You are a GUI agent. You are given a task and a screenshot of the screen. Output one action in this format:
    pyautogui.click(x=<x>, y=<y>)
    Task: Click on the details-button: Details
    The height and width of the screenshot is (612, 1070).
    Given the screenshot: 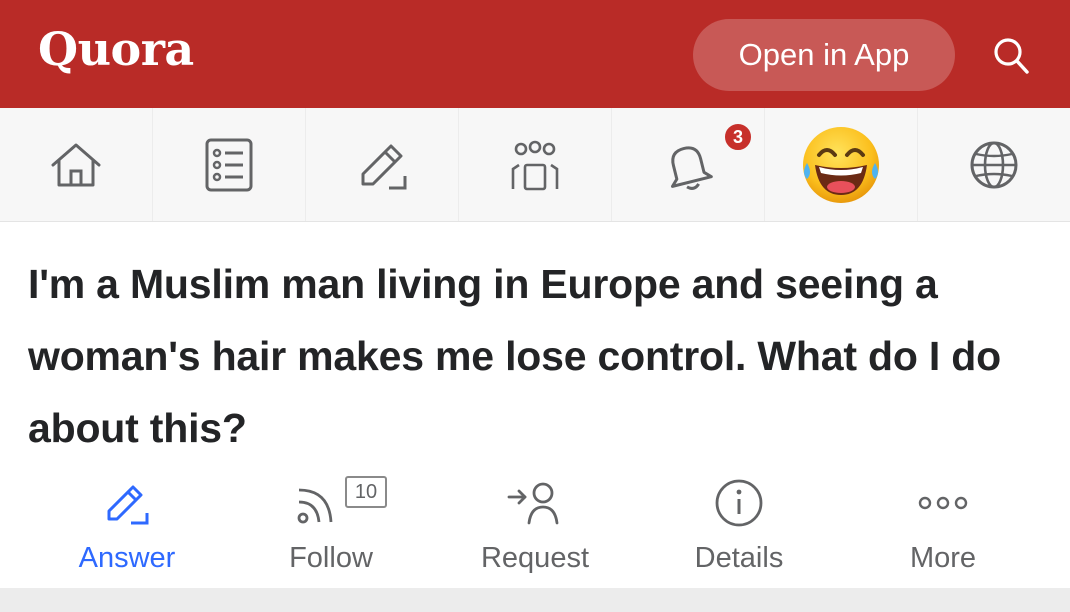 What is the action you would take?
    pyautogui.click(x=739, y=528)
    